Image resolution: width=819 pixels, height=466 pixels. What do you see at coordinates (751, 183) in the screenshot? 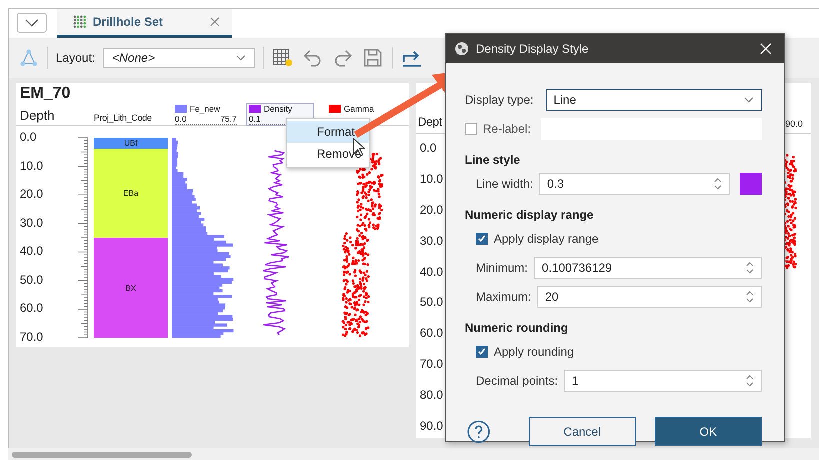
I see `color-swatch` at bounding box center [751, 183].